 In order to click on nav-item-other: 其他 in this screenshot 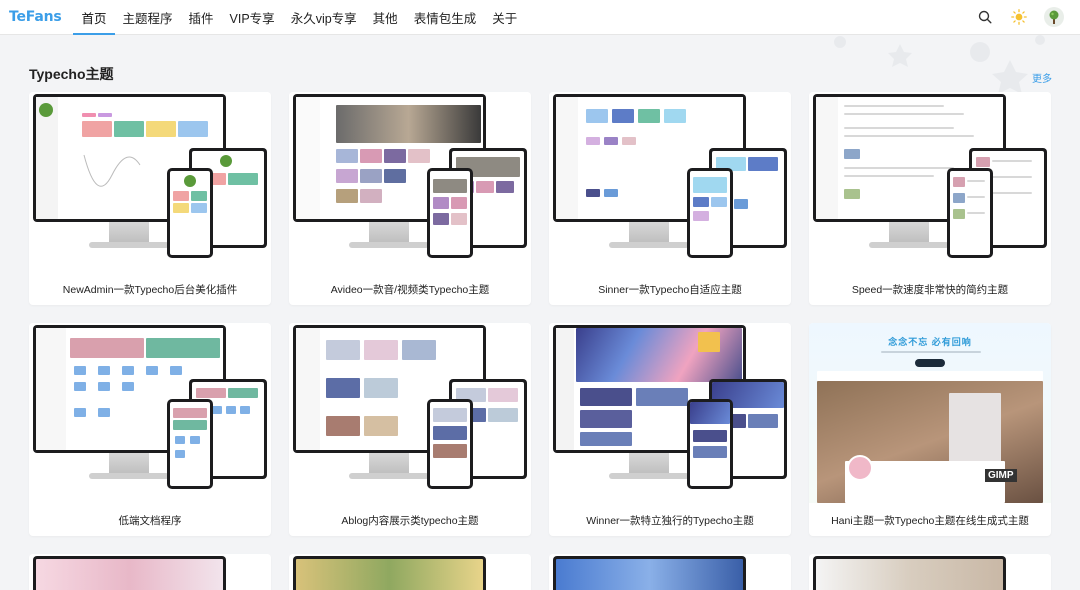, I will do `click(385, 17)`.